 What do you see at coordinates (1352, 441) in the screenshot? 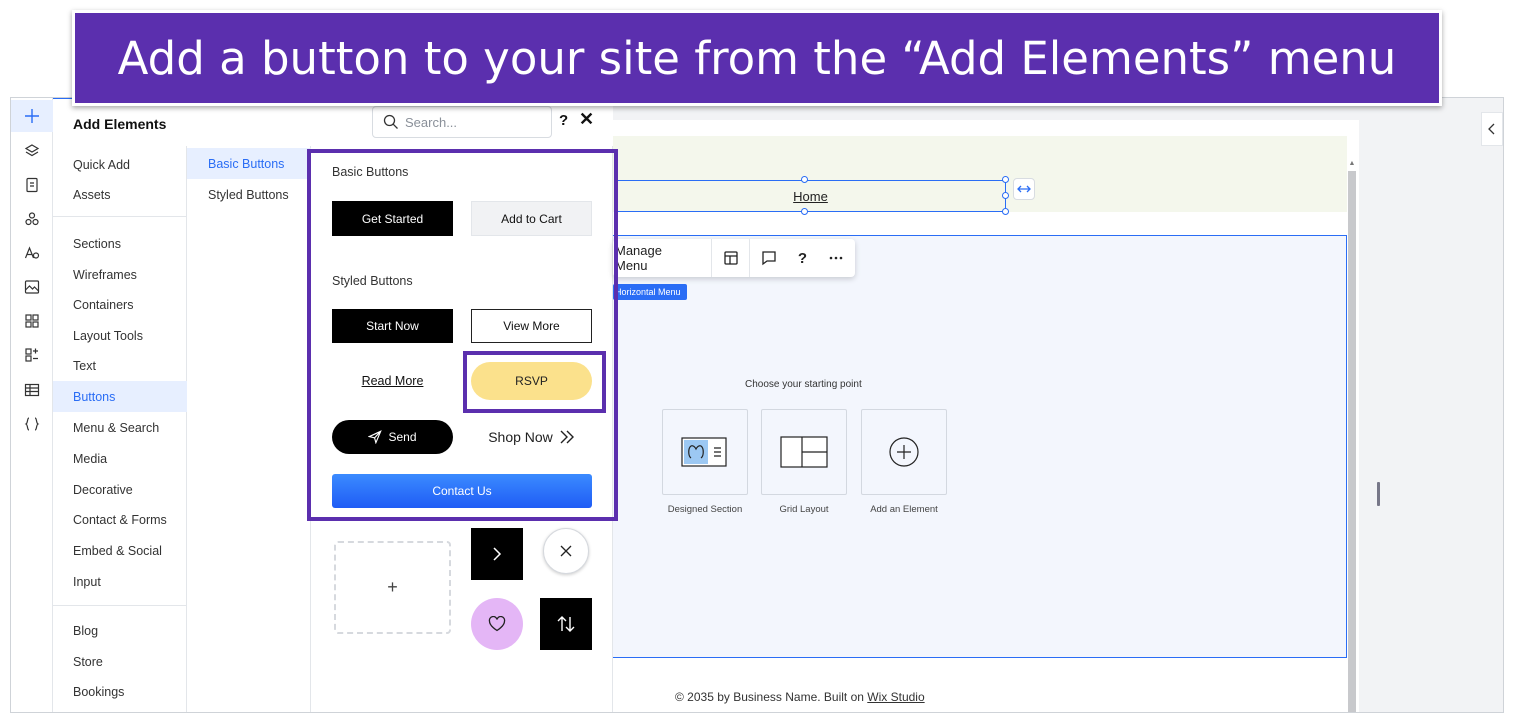
I see `canvas-scrollbar` at bounding box center [1352, 441].